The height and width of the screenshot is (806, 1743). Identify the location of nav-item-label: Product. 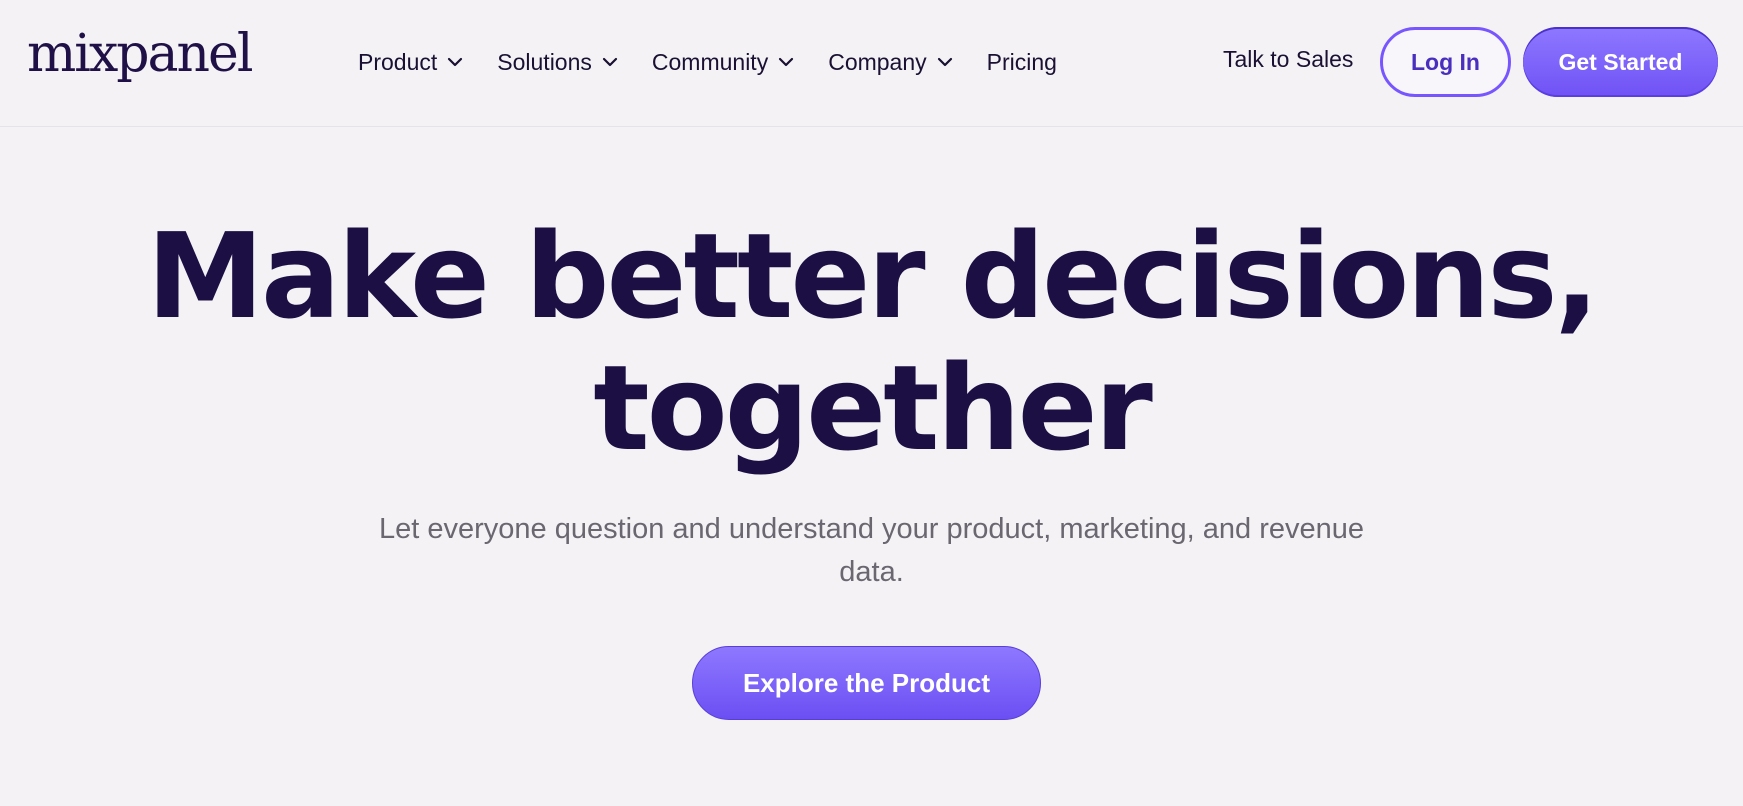
(398, 61).